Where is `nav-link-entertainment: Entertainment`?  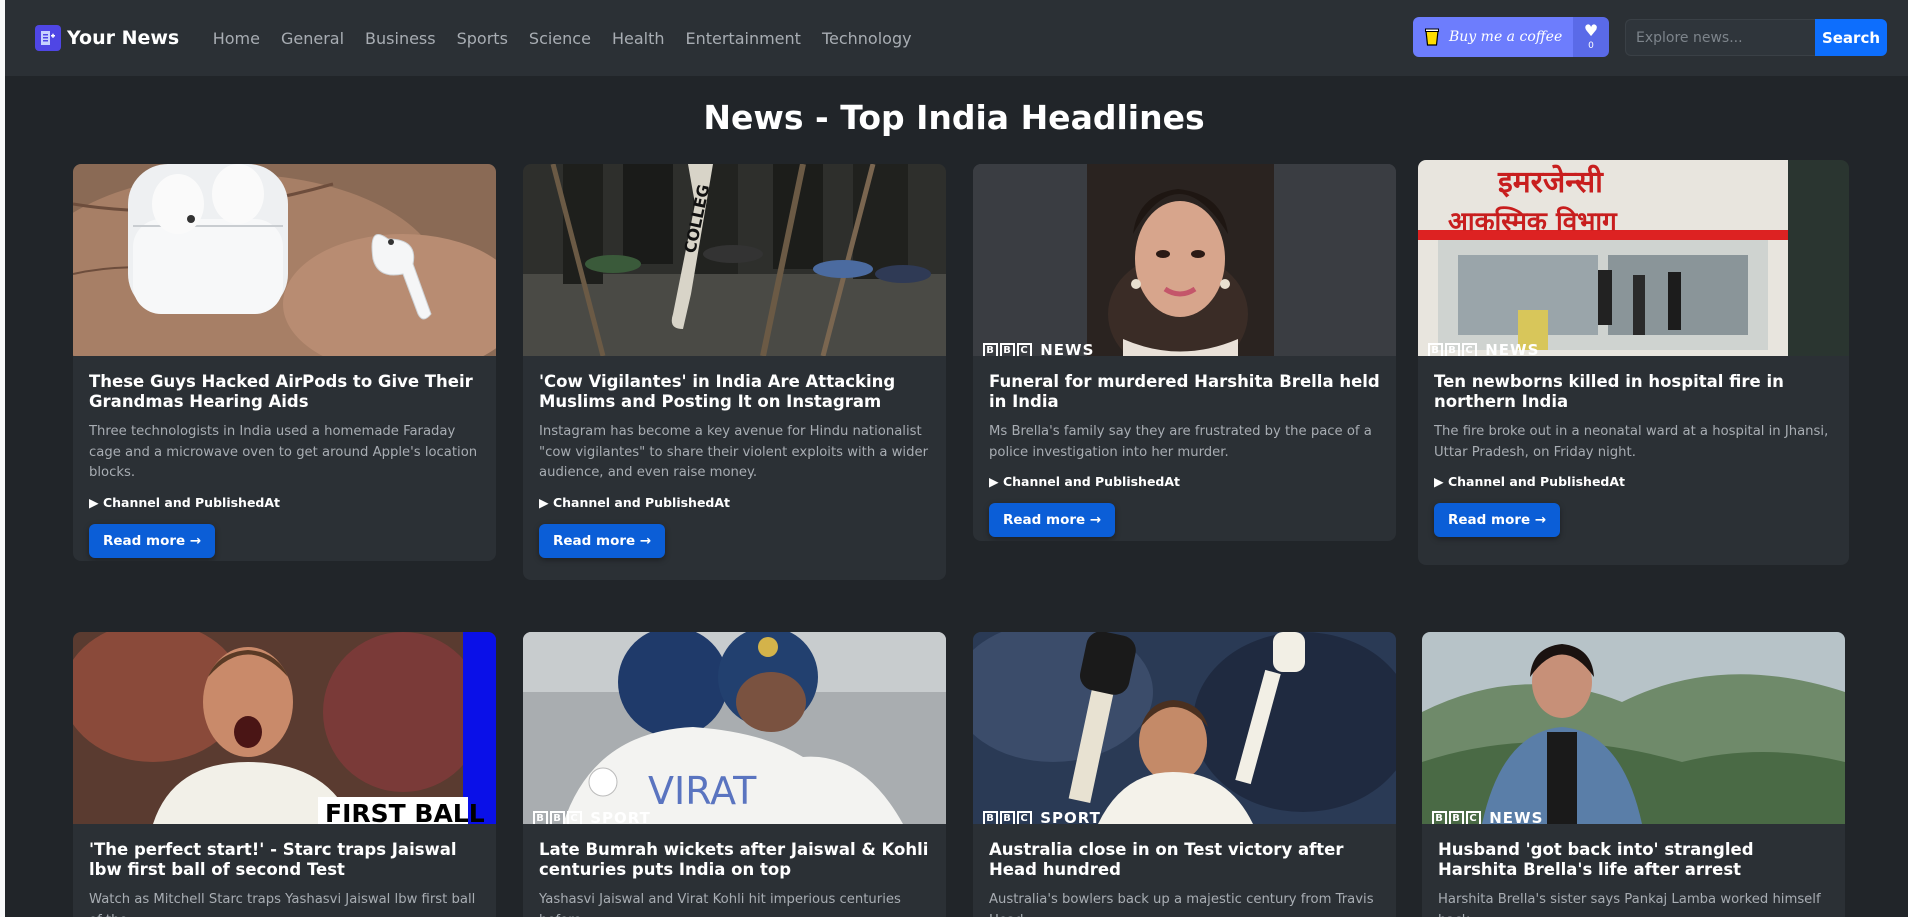 nav-link-entertainment: Entertainment is located at coordinates (742, 38).